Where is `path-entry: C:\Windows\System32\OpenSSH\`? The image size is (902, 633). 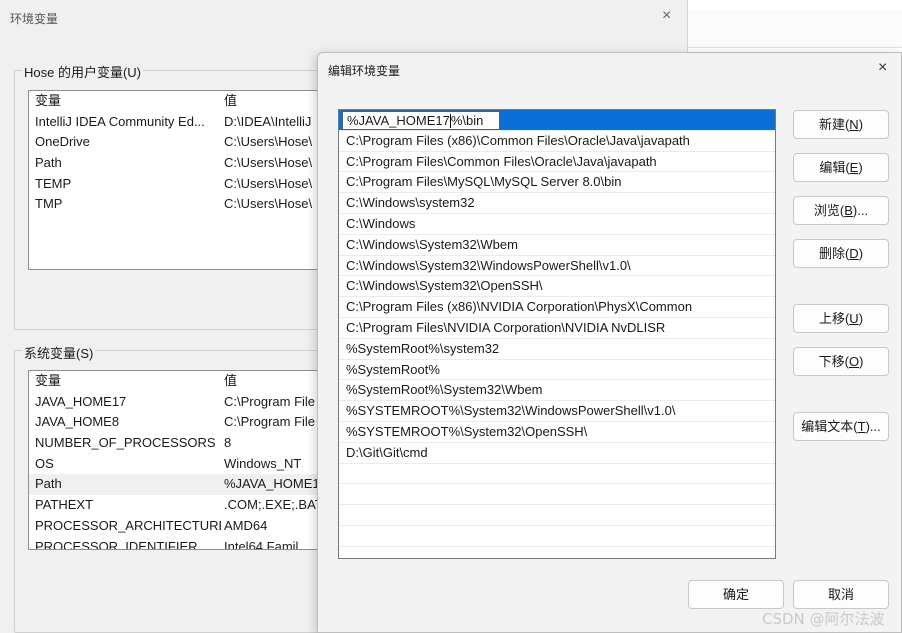
path-entry: C:\Windows\System32\OpenSSH\ is located at coordinates (557, 287).